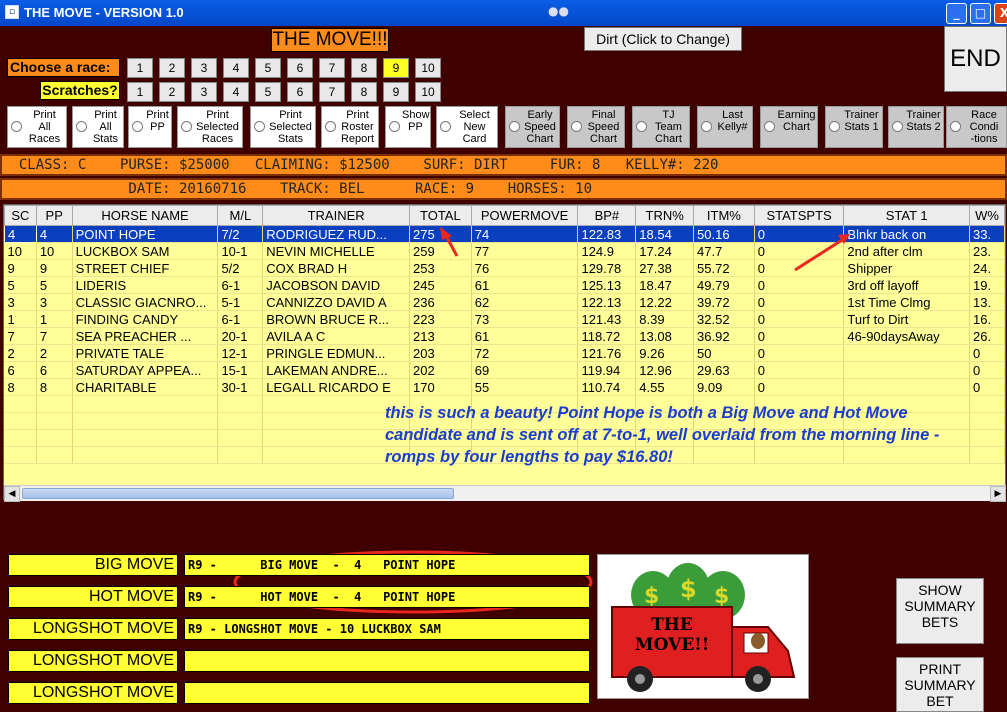 The image size is (1007, 712). Describe the element at coordinates (449, 242) in the screenshot. I see `red-arrow-total-icon` at that location.